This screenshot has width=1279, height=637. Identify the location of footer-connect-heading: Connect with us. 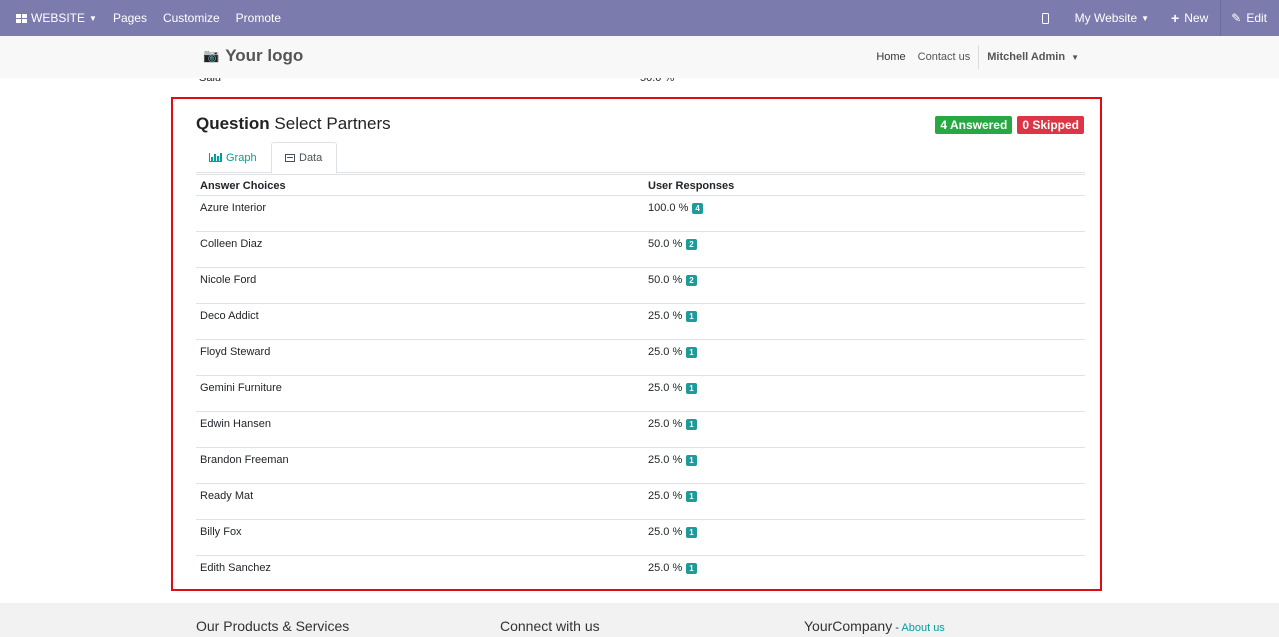
(550, 626).